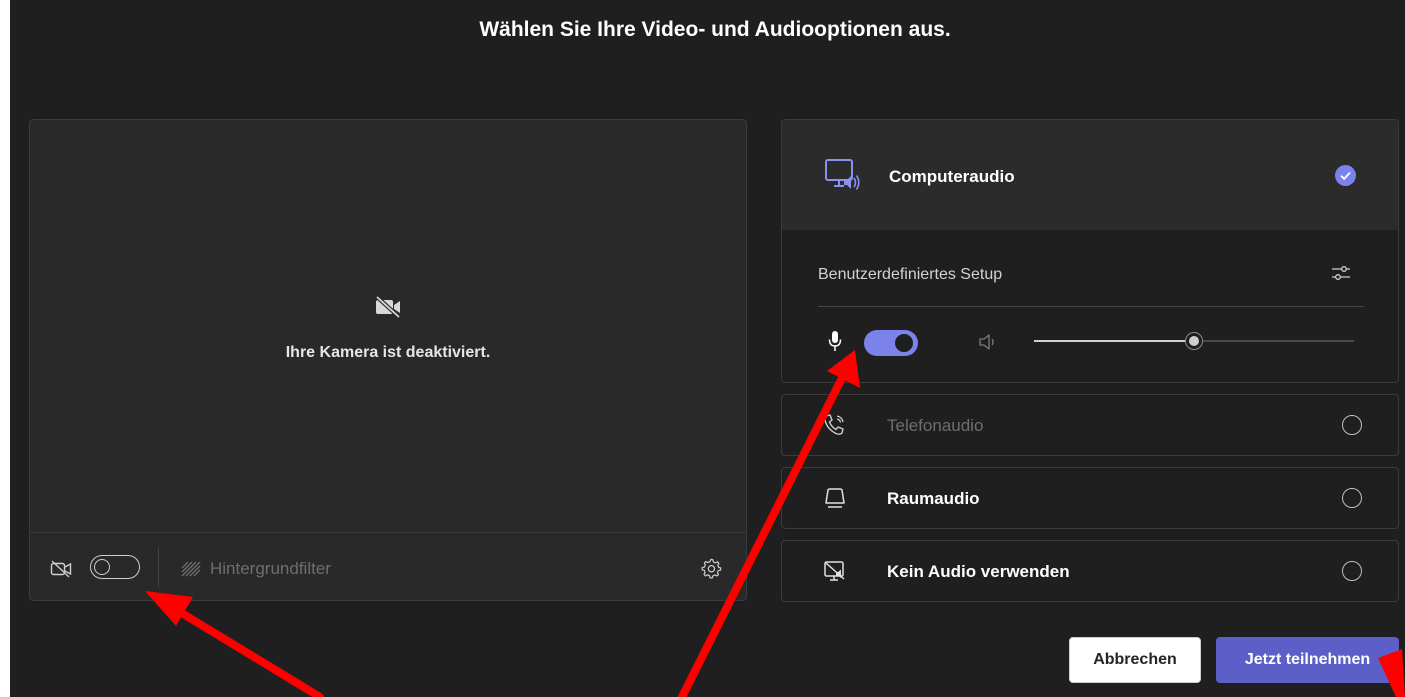 Image resolution: width=1405 pixels, height=697 pixels. Describe the element at coordinates (842, 174) in the screenshot. I see `computer-audio-icon` at that location.